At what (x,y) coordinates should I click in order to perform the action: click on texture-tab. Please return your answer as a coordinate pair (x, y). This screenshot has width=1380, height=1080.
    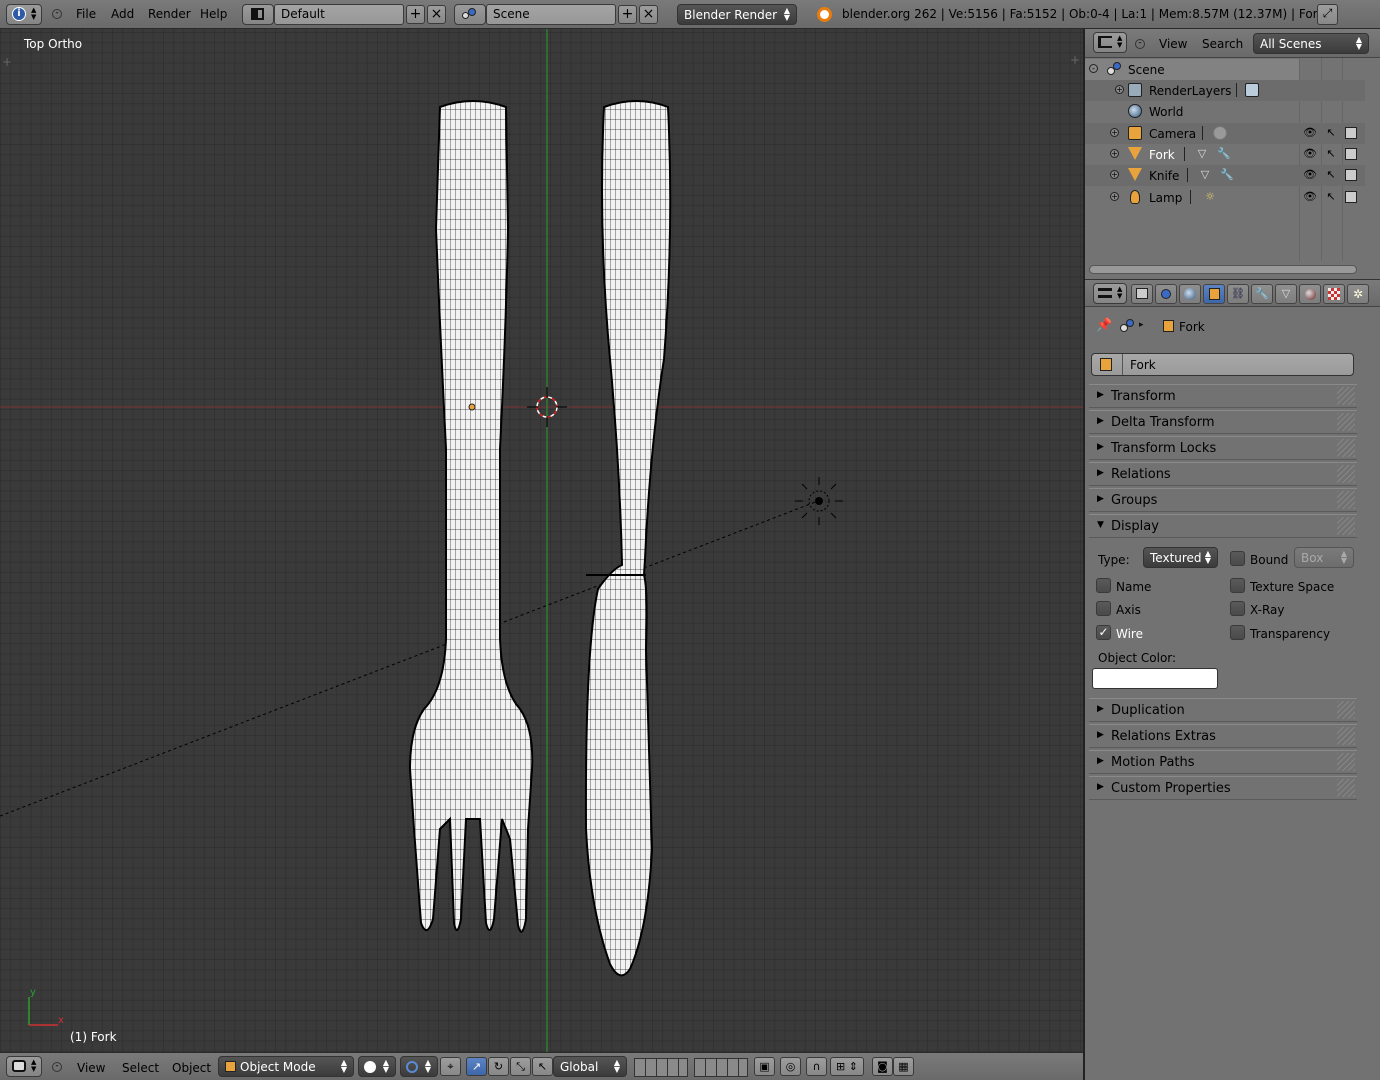
    Looking at the image, I should click on (1334, 294).